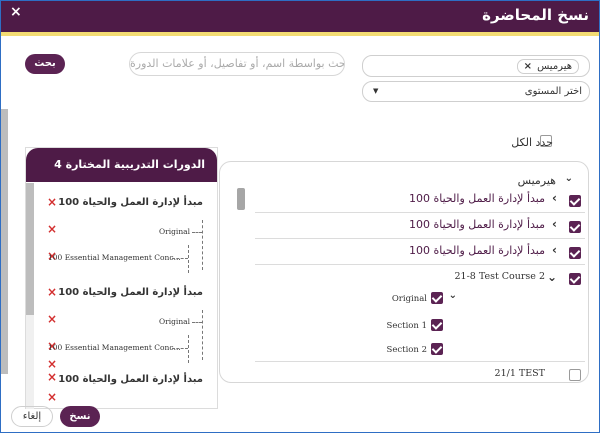 The height and width of the screenshot is (433, 600). I want to click on level-select: ▼ اختر المستوى, so click(476, 91).